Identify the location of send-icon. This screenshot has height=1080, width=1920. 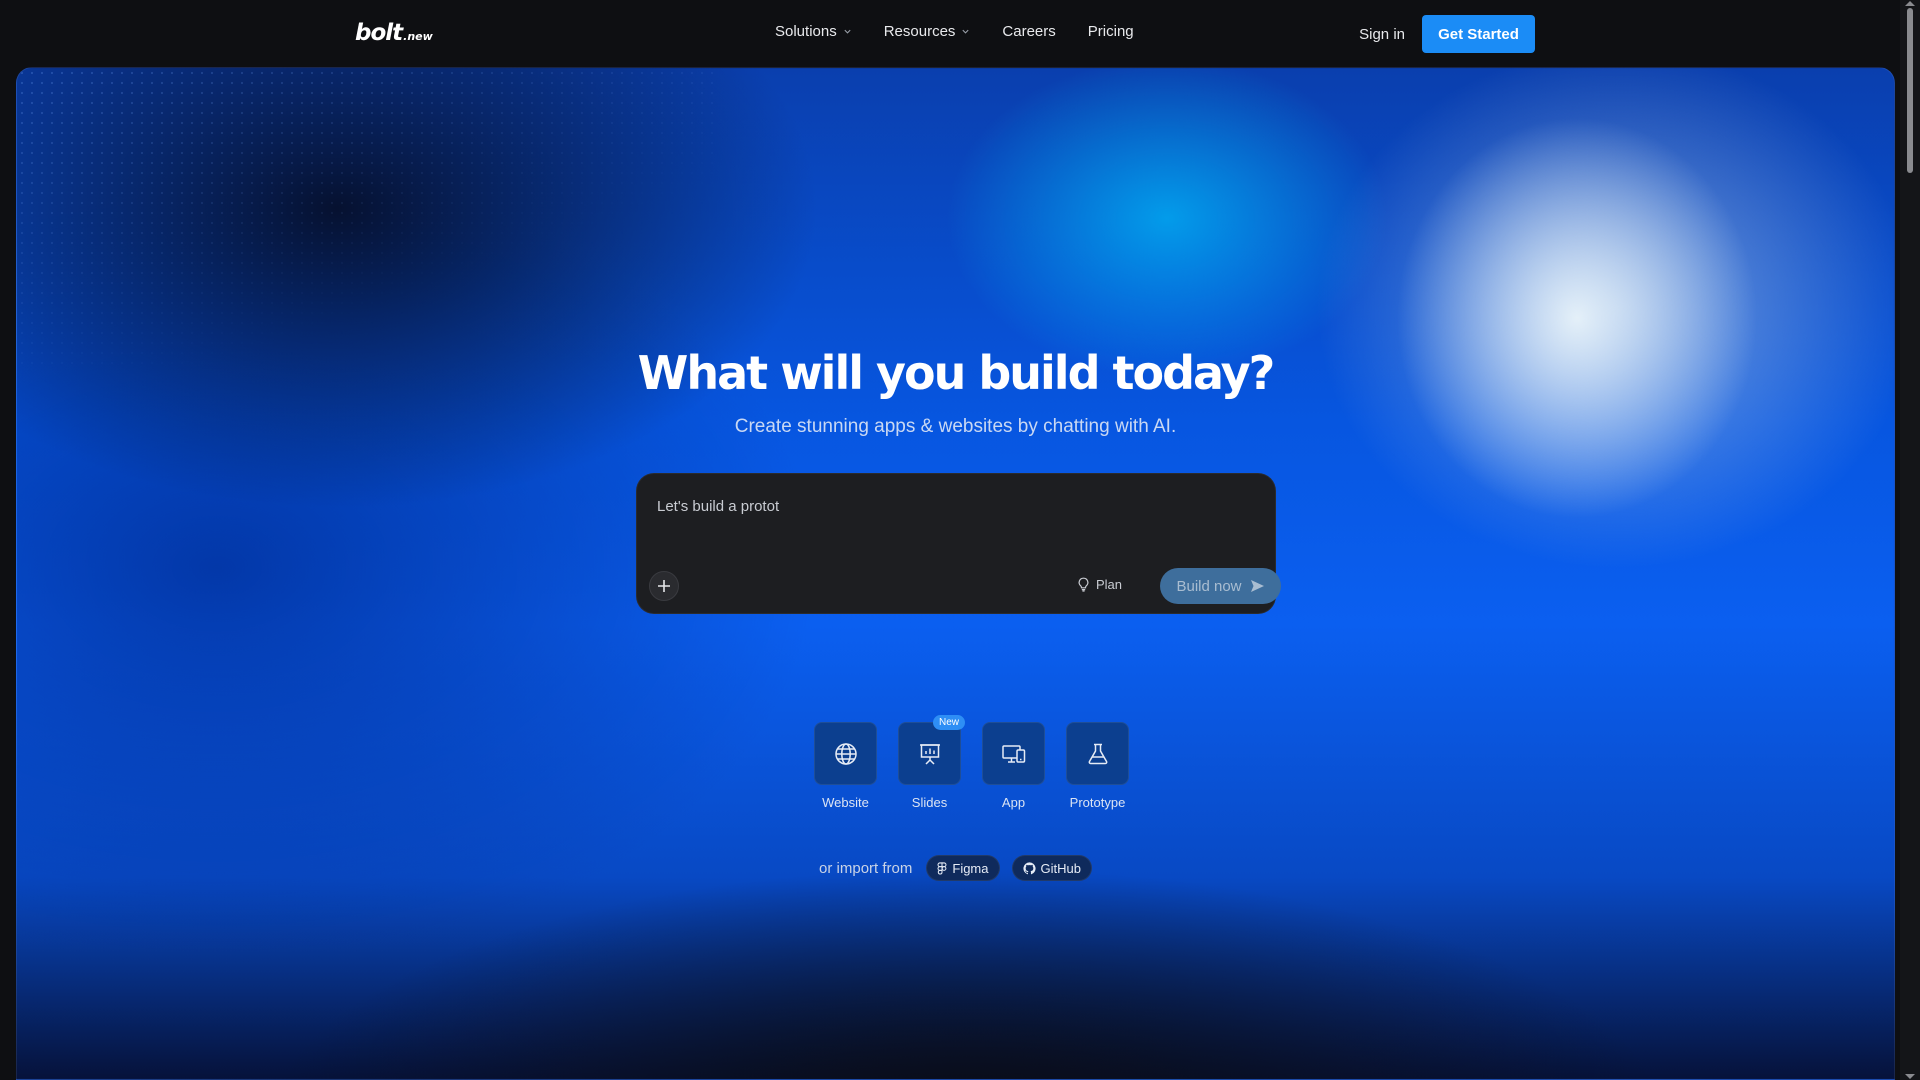
(1257, 586).